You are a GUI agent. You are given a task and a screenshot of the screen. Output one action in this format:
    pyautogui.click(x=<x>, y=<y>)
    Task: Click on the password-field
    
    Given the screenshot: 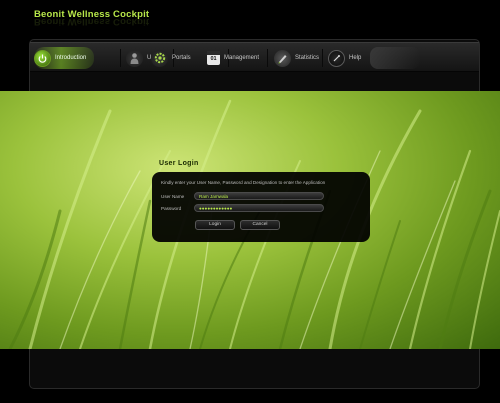 What is the action you would take?
    pyautogui.click(x=259, y=208)
    